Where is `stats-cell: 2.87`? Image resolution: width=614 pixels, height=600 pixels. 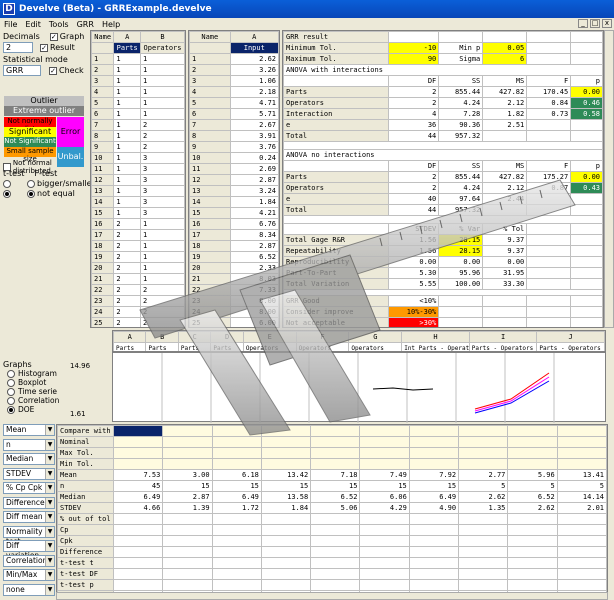
stats-cell: 2.87 is located at coordinates (187, 497).